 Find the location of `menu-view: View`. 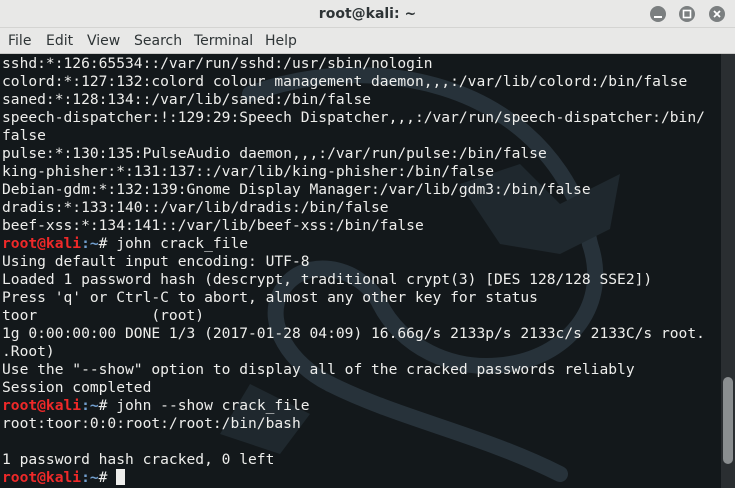

menu-view: View is located at coordinates (103, 41).